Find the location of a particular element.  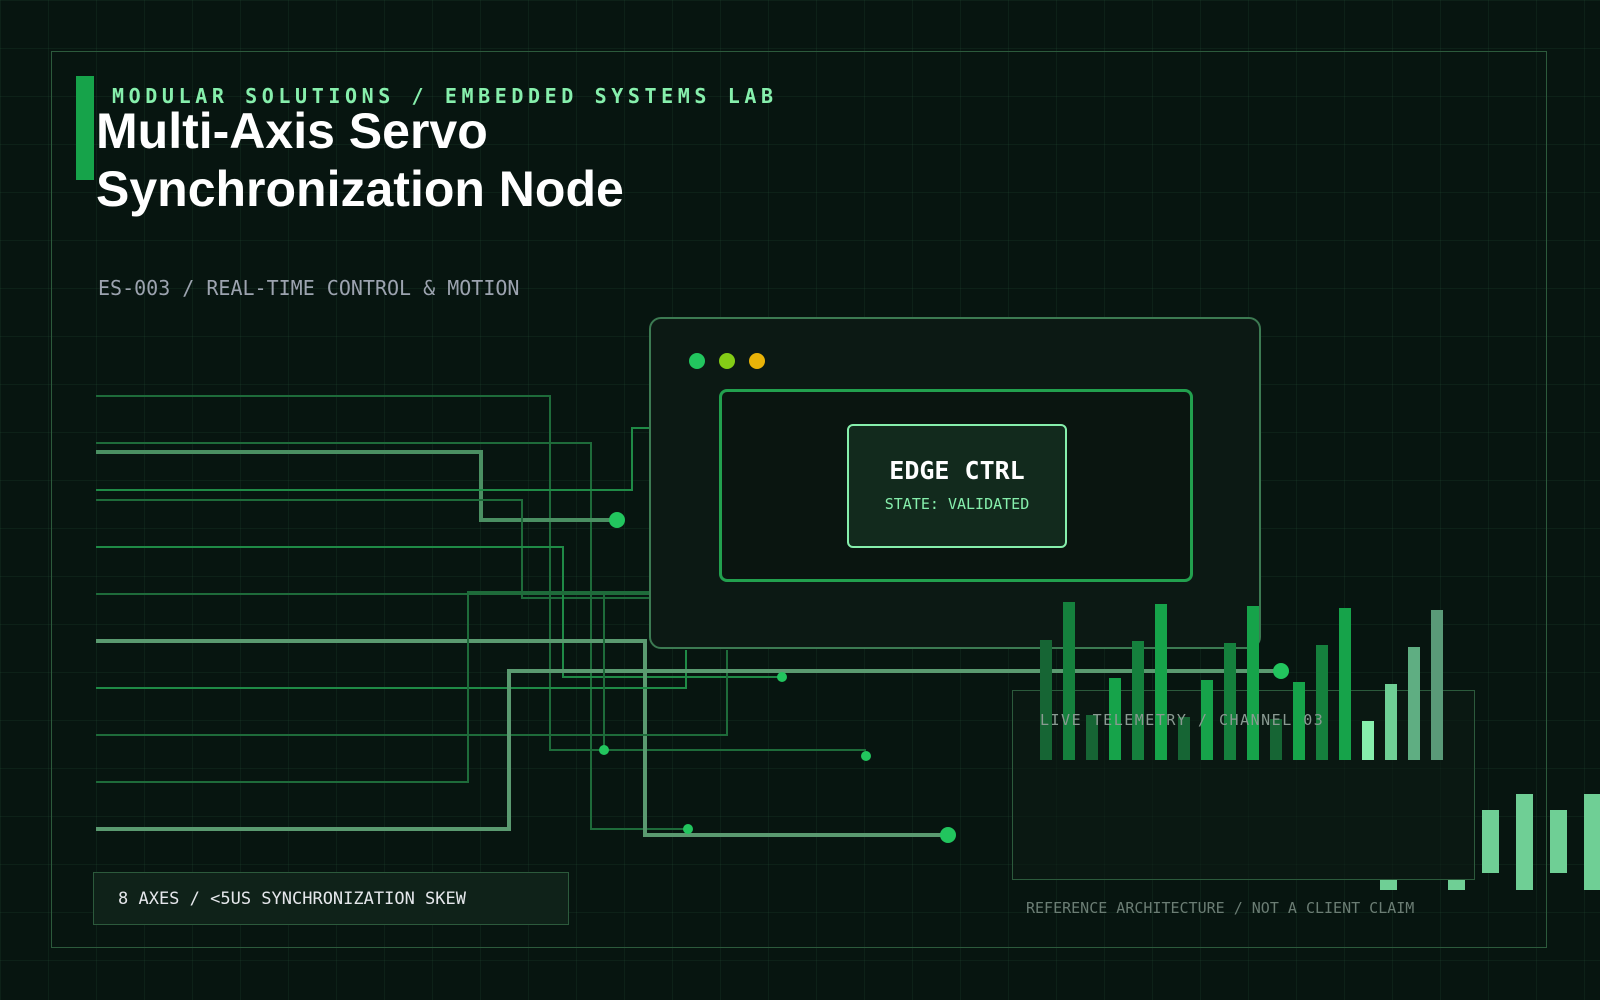

stat-box: 8 AXES / <5US SYNCHRONIZATION SKEW is located at coordinates (331, 898).